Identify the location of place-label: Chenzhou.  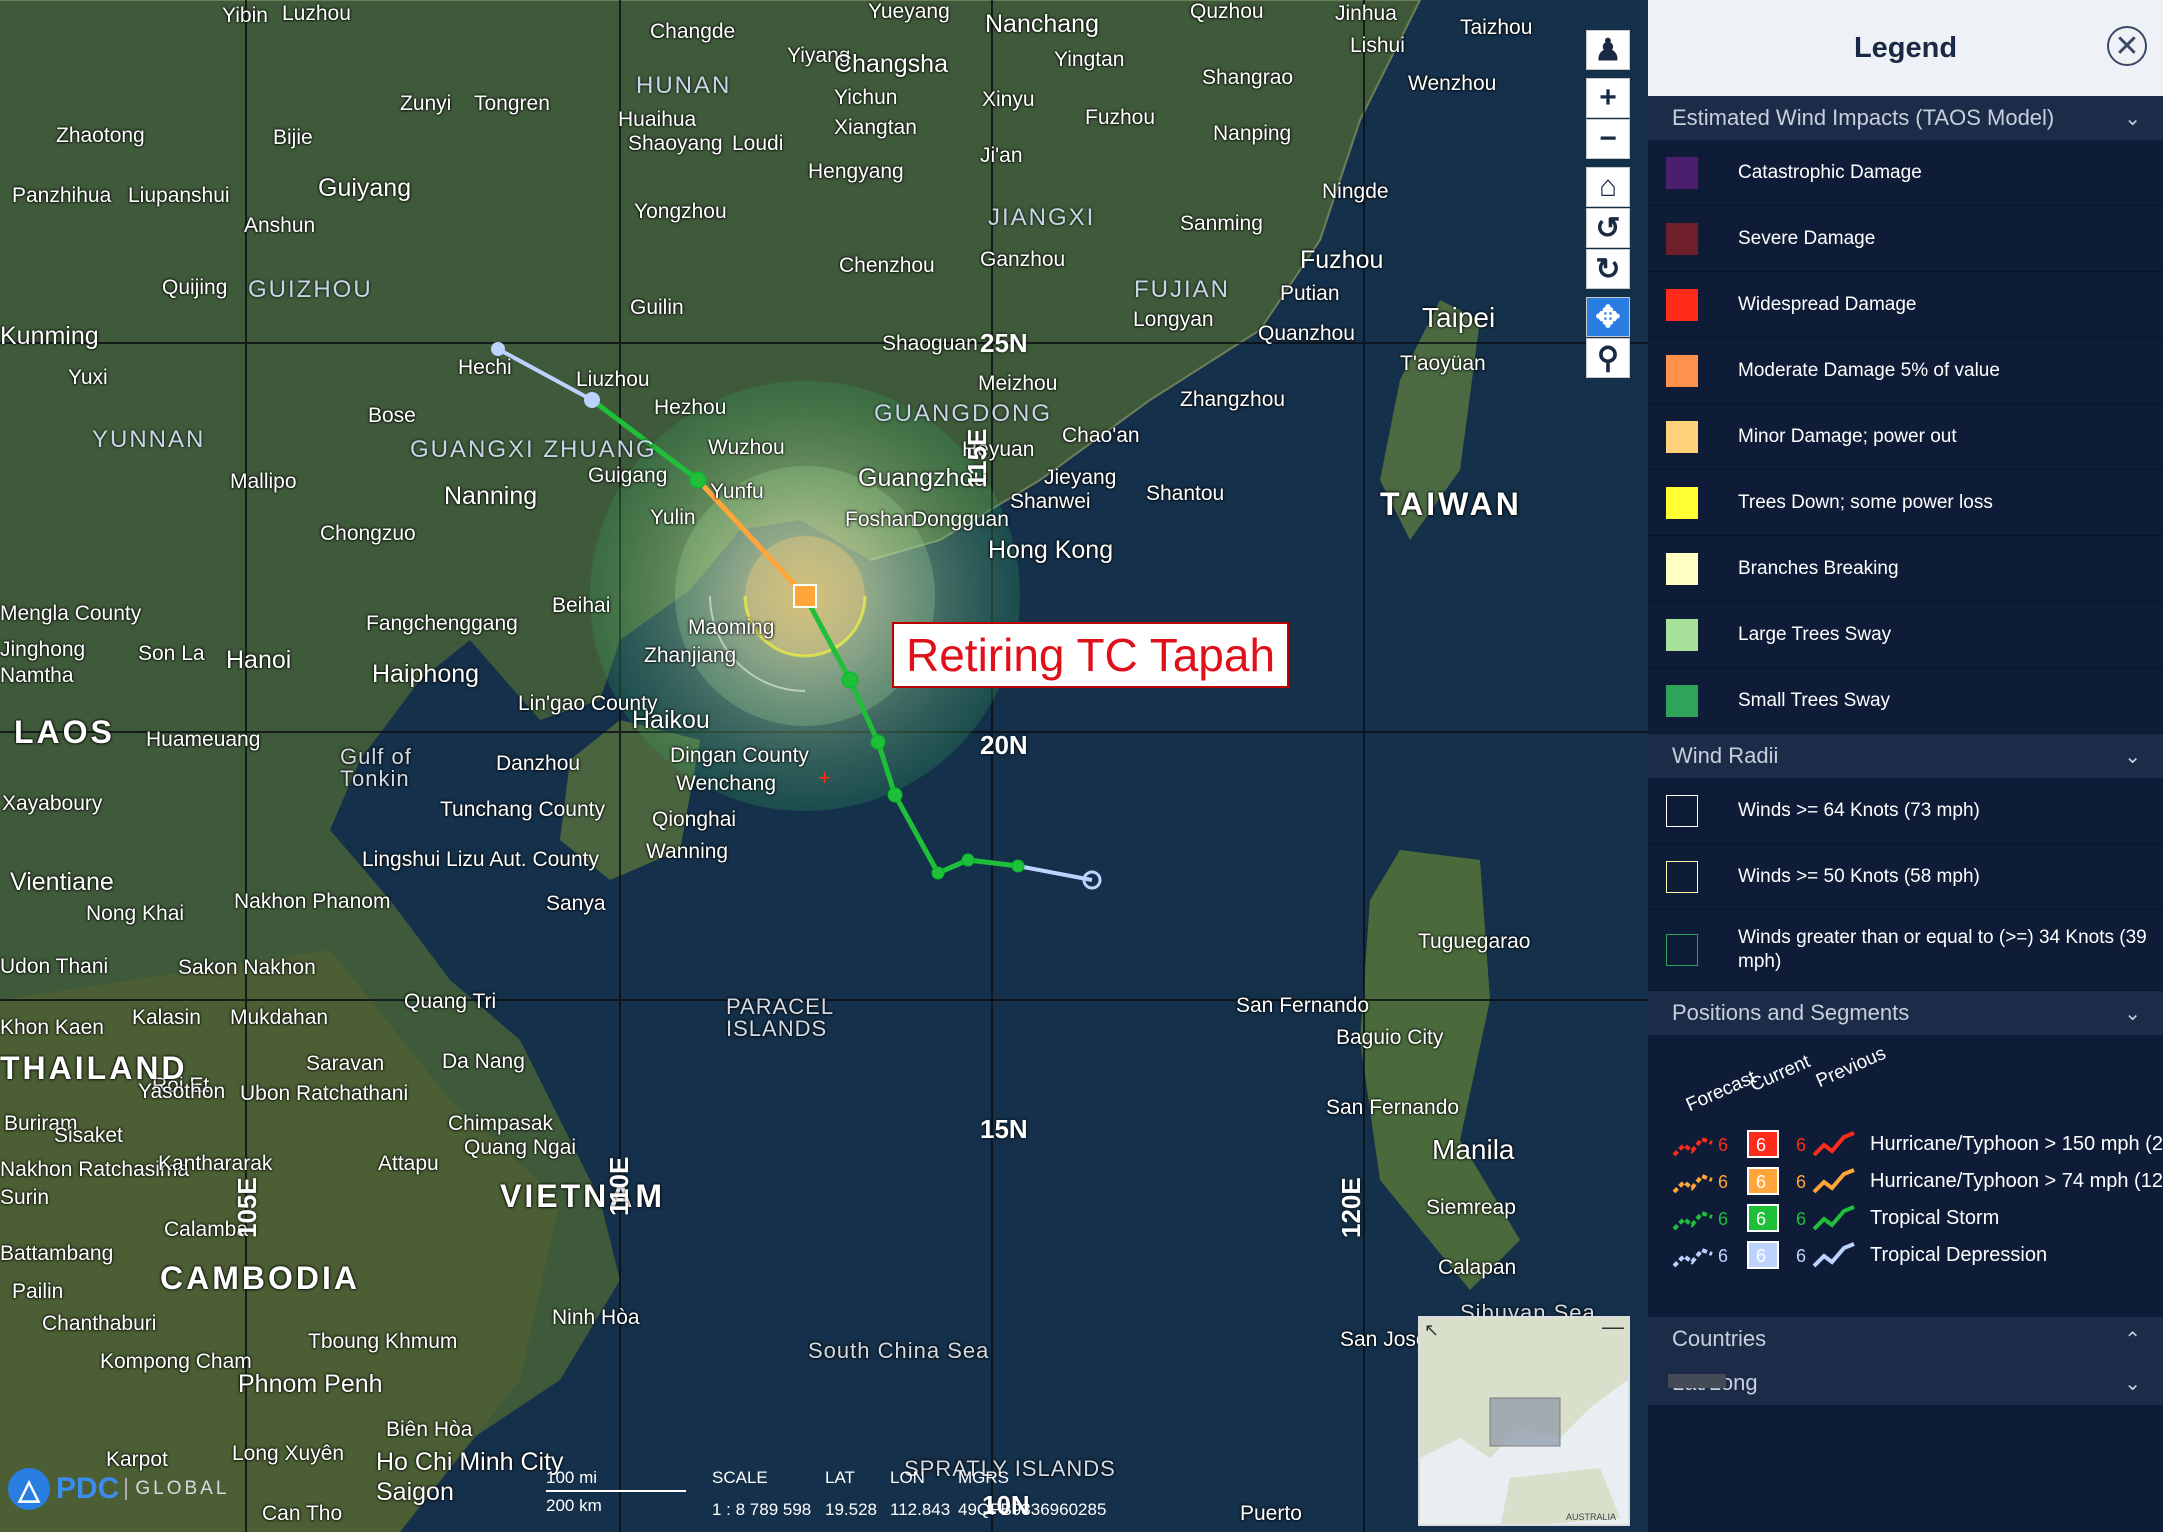
(887, 265).